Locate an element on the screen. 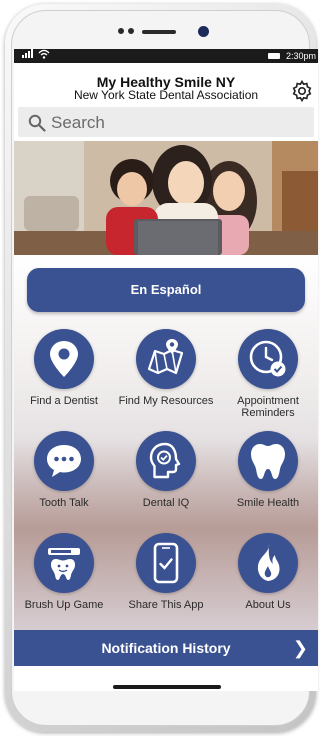  map-icon is located at coordinates (166, 359).